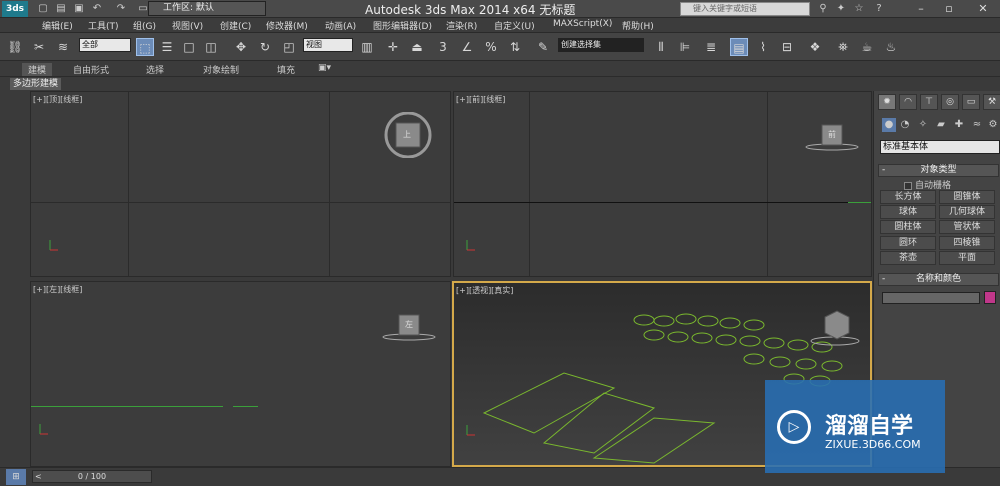 The height and width of the screenshot is (486, 1000). What do you see at coordinates (938, 279) in the screenshot?
I see `rollout-name-color: - 名称和颜色` at bounding box center [938, 279].